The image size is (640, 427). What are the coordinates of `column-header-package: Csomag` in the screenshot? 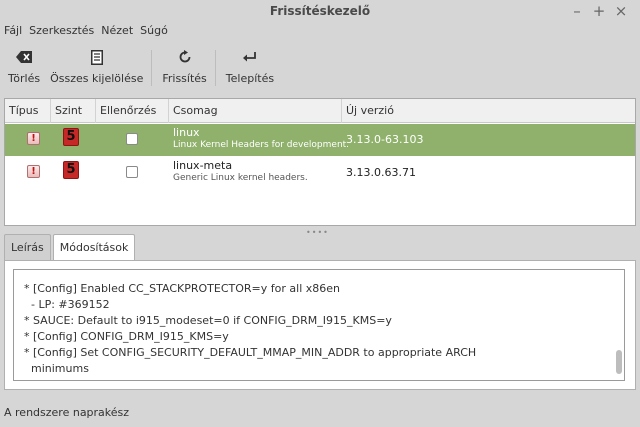 It's located at (255, 111).